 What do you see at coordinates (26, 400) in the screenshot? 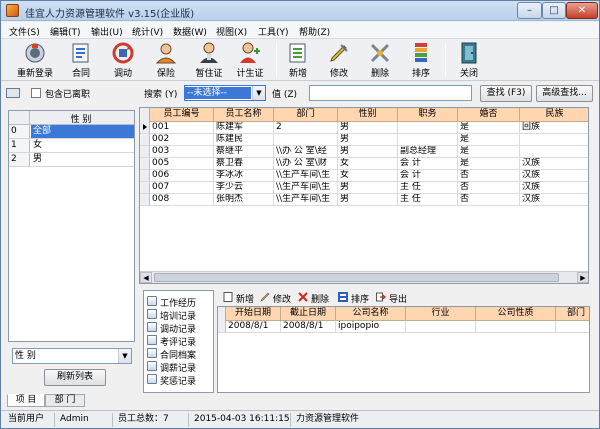
I see `tab-items: 项 目` at bounding box center [26, 400].